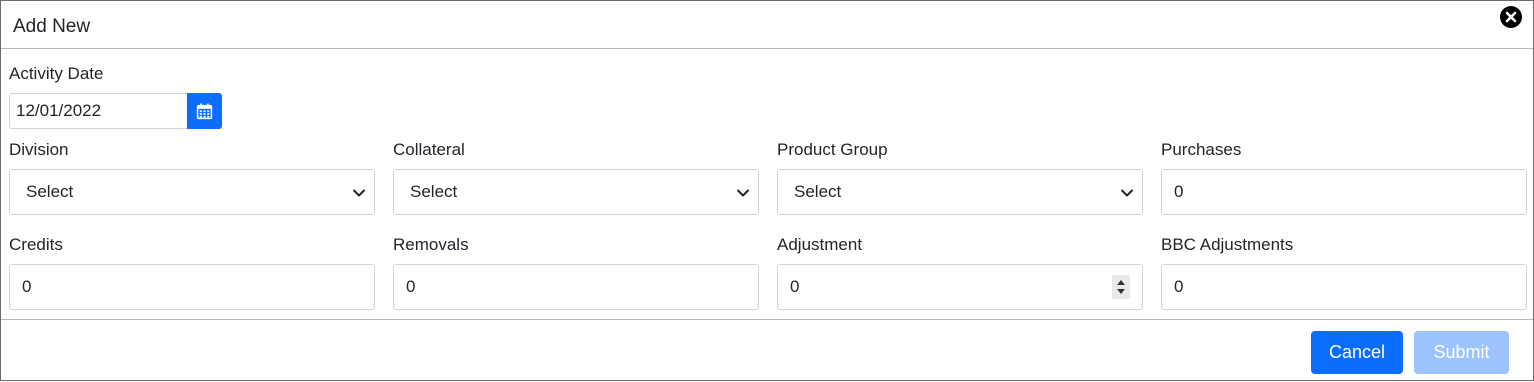  Describe the element at coordinates (1511, 17) in the screenshot. I see `close-icon` at that location.